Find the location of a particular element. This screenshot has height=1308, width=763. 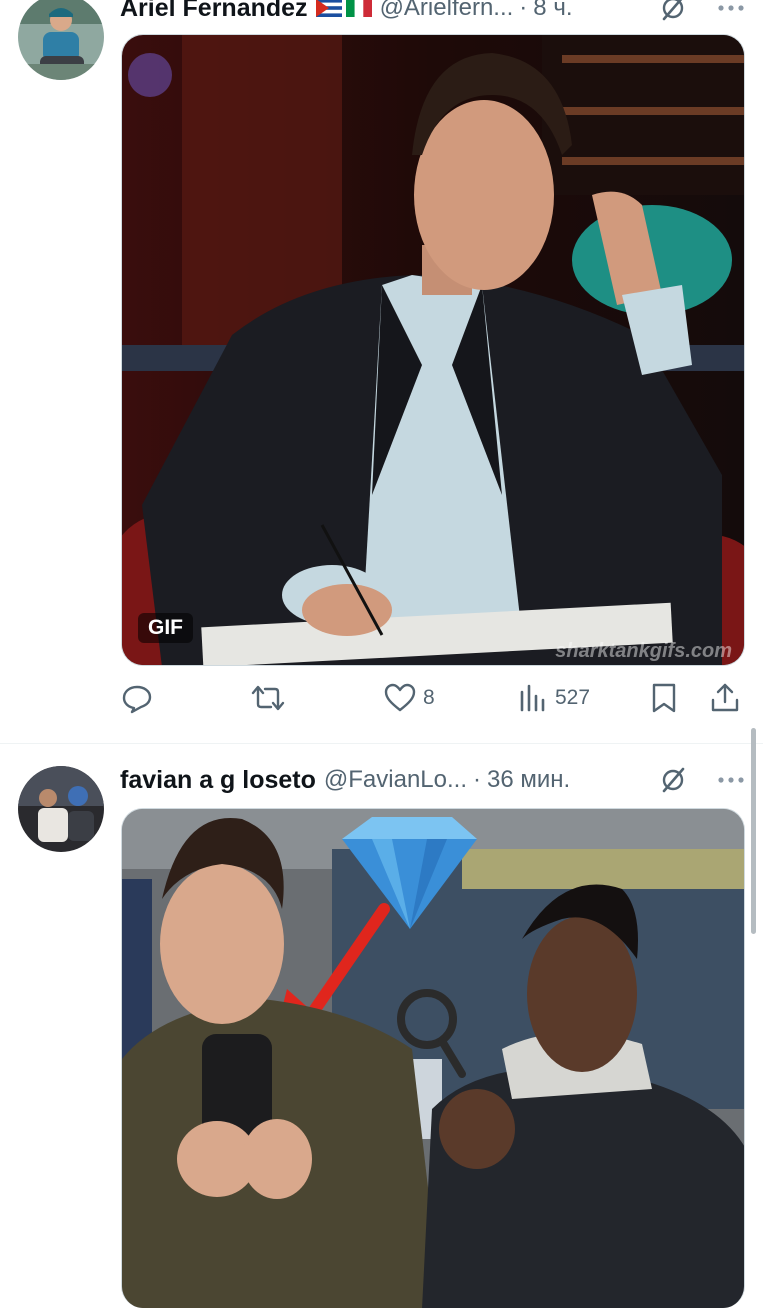

views-count: 527 is located at coordinates (573, 697).